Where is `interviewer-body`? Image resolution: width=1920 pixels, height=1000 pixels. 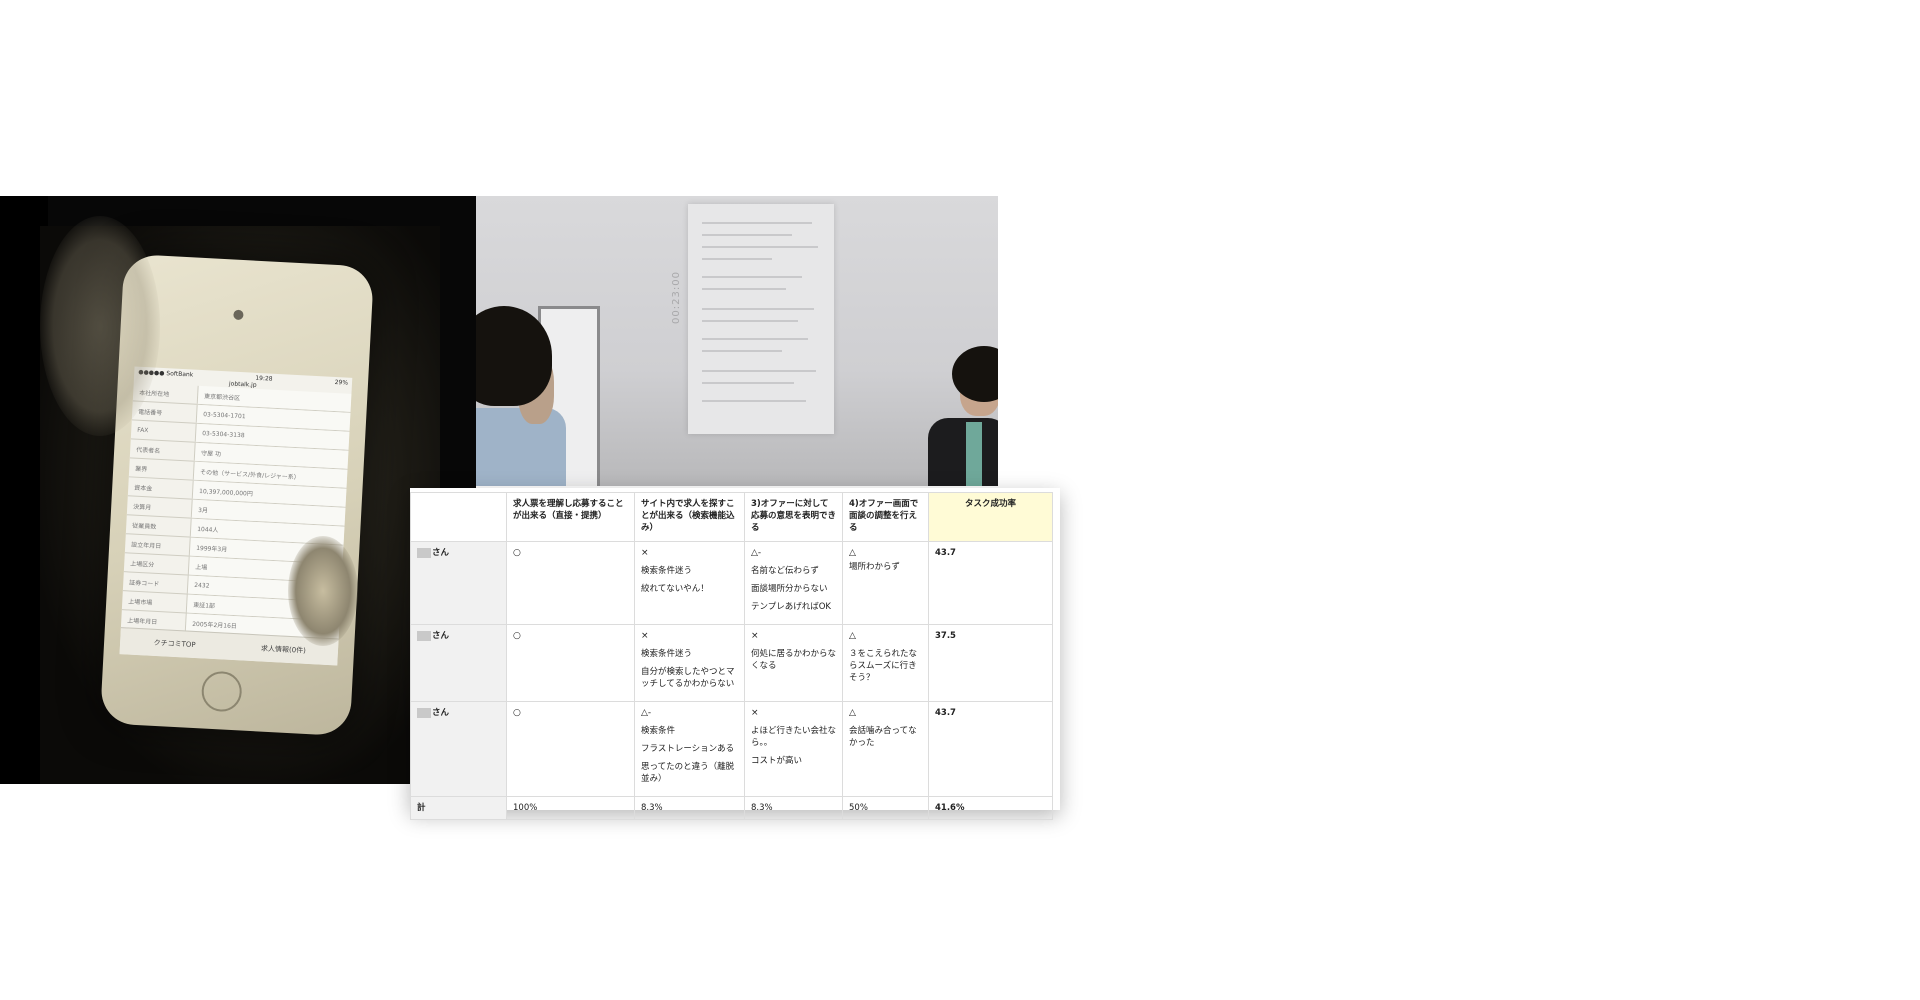 interviewer-body is located at coordinates (521, 447).